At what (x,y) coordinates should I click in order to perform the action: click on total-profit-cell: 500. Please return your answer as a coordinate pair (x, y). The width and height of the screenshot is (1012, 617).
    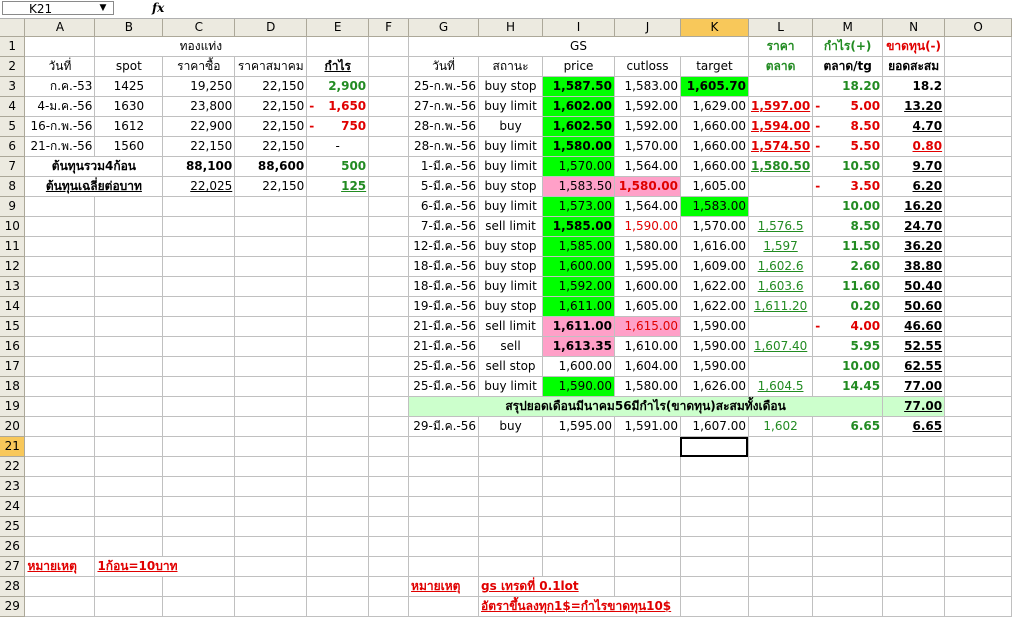
    Looking at the image, I should click on (338, 166).